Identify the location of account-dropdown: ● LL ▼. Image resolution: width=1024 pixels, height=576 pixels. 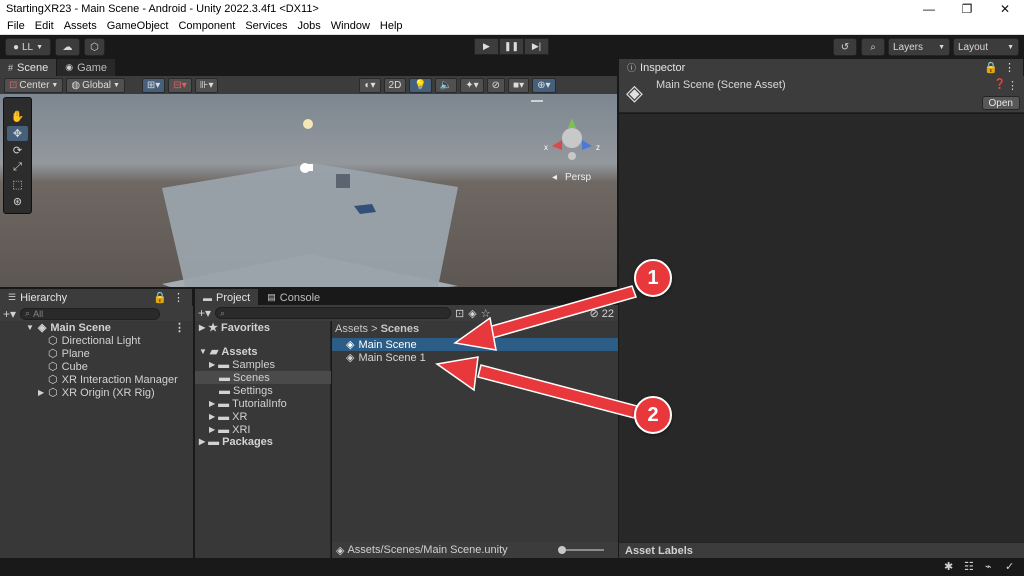
(28, 47).